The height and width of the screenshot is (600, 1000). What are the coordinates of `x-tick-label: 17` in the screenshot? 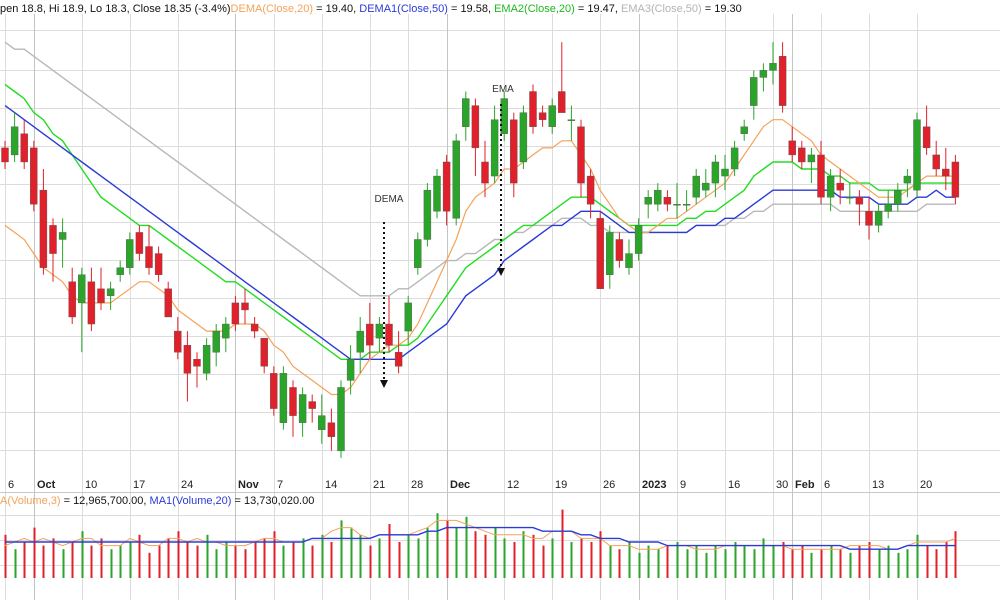 It's located at (139, 485).